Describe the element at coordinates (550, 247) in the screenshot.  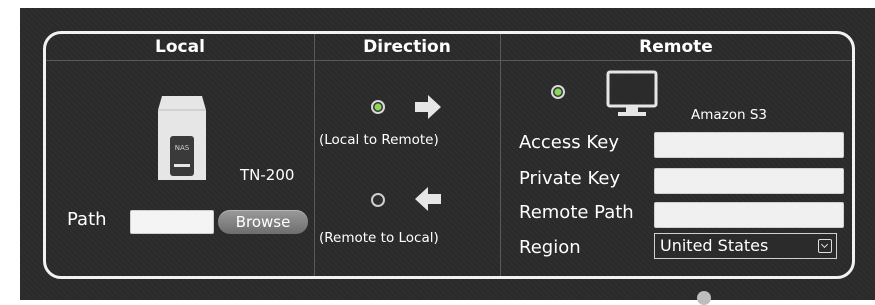
I see `region-label: Region` at that location.